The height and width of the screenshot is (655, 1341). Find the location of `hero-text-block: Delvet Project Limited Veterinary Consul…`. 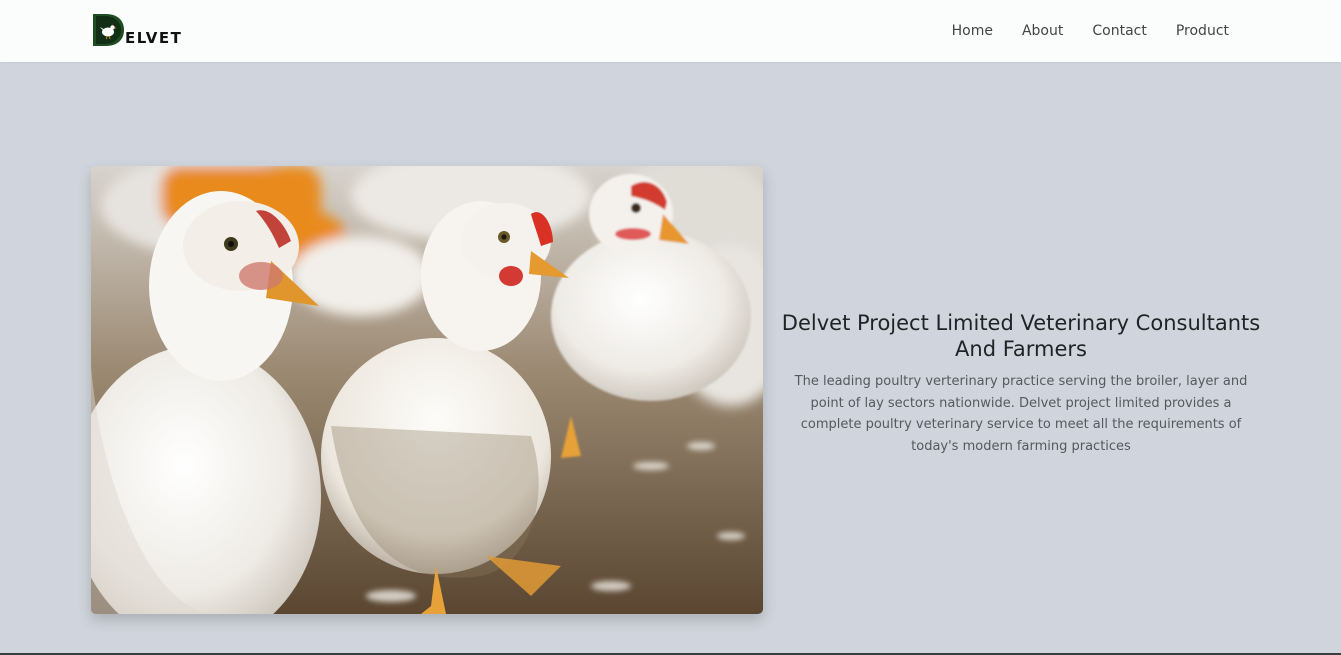

hero-text-block: Delvet Project Limited Veterinary Consul… is located at coordinates (1021, 383).